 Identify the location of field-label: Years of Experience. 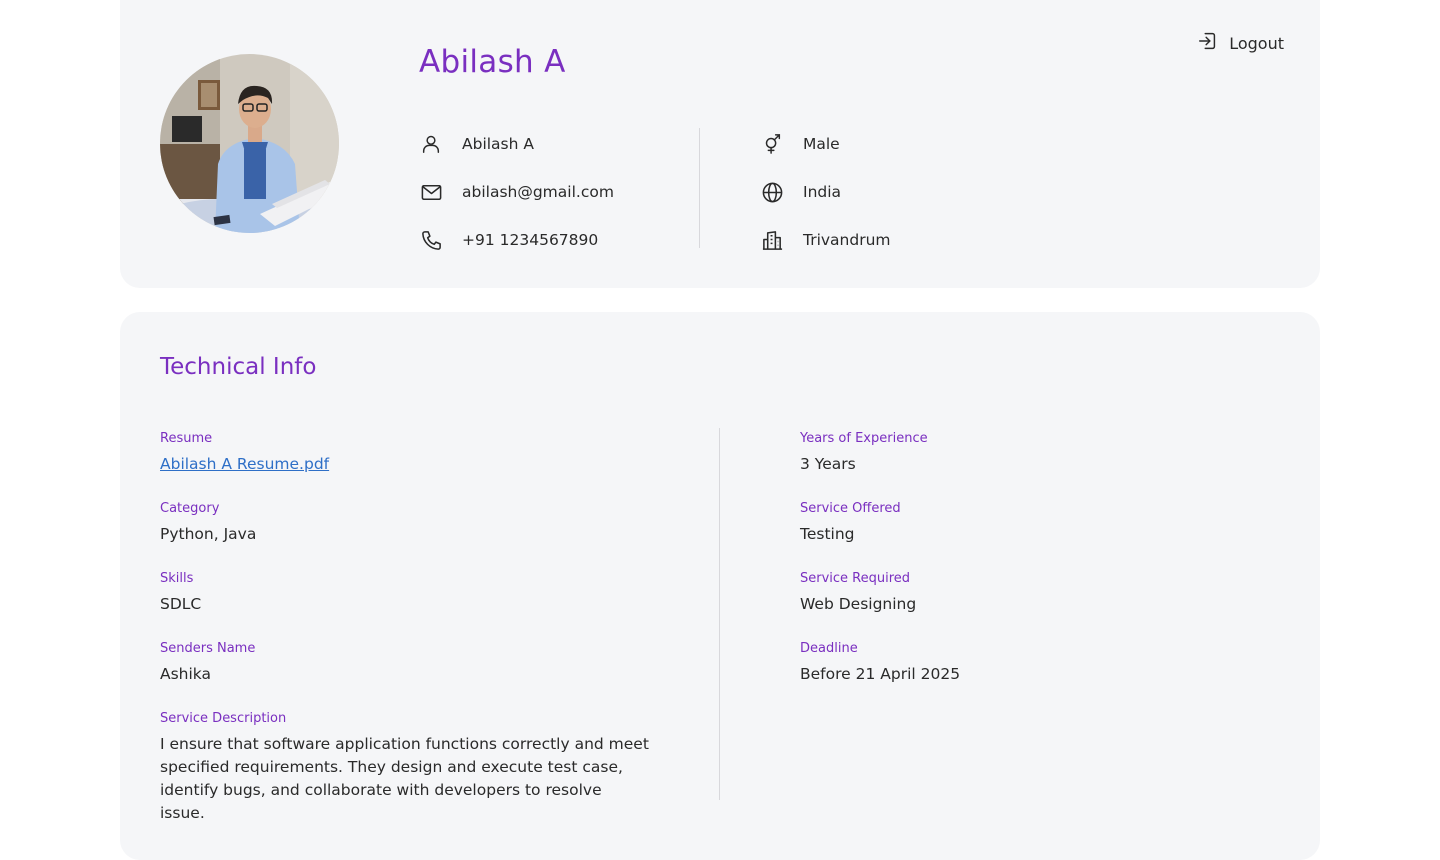
(864, 438).